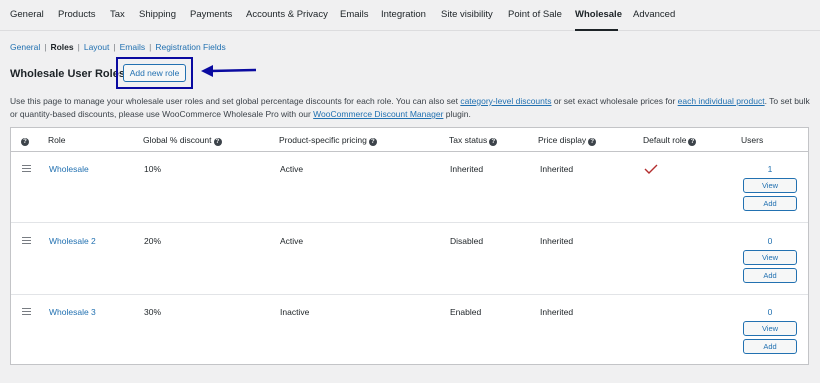  What do you see at coordinates (229, 71) in the screenshot?
I see `arrow-left-icon` at bounding box center [229, 71].